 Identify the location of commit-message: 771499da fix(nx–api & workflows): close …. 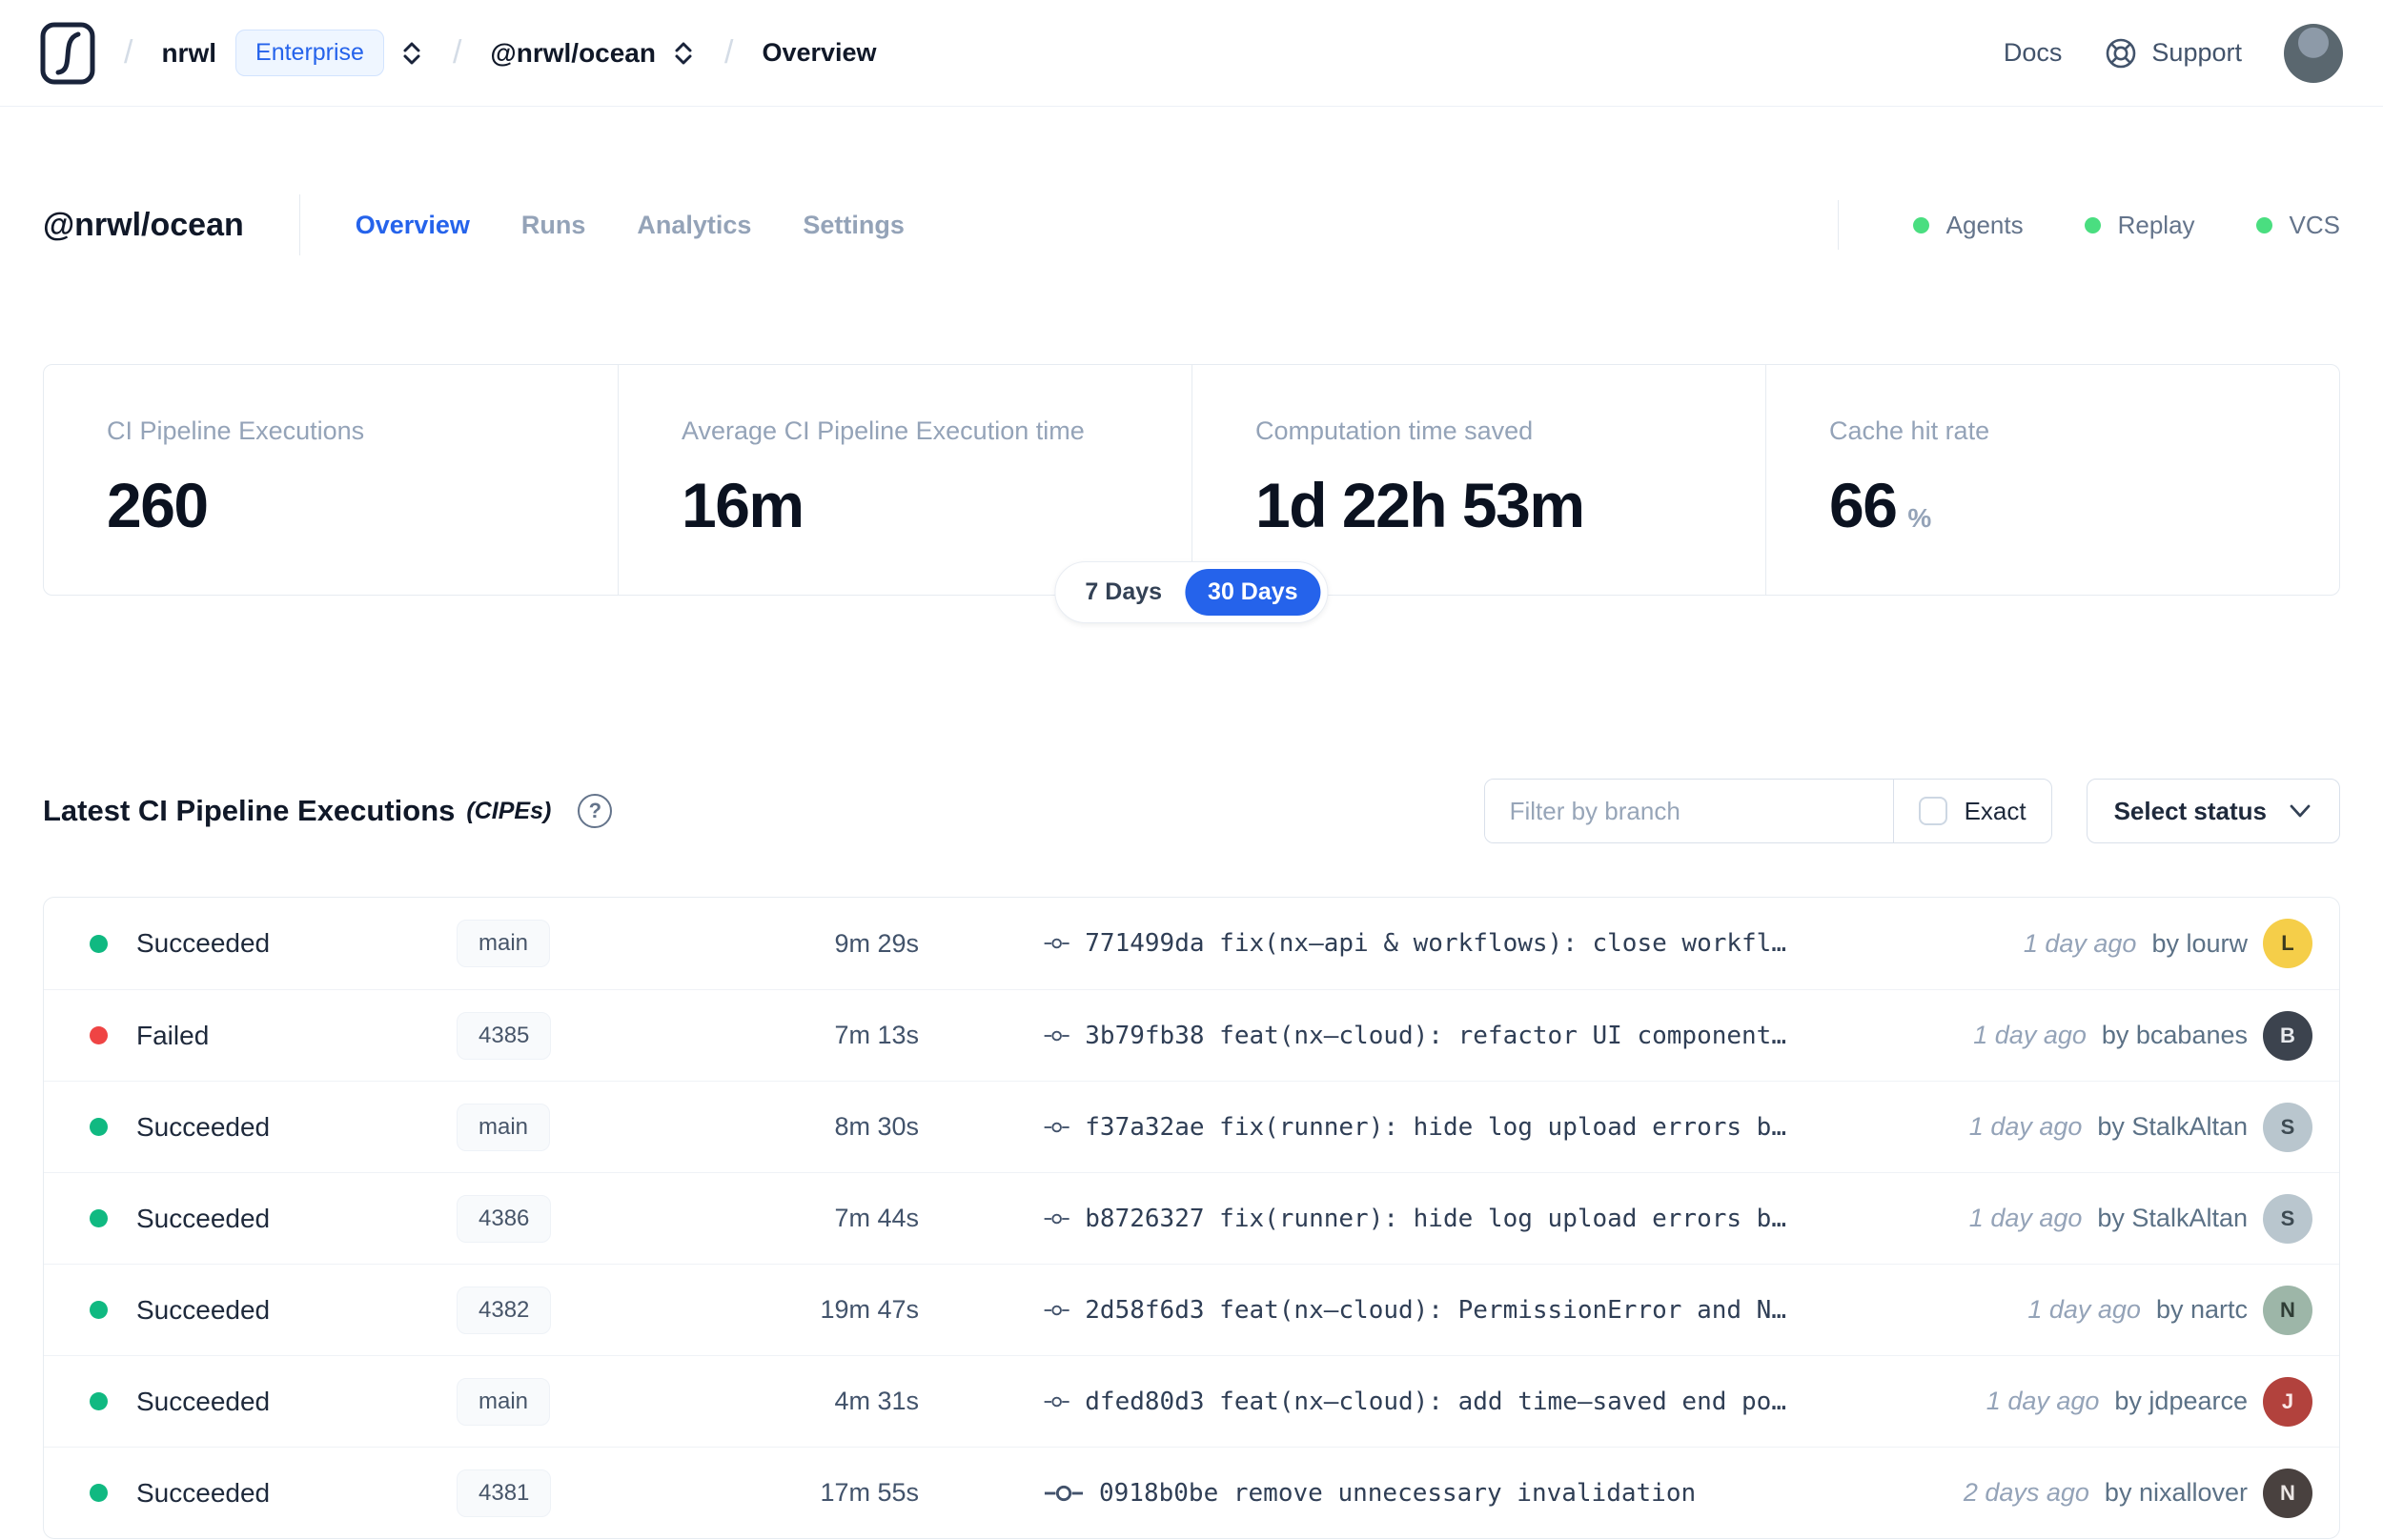
(1436, 943).